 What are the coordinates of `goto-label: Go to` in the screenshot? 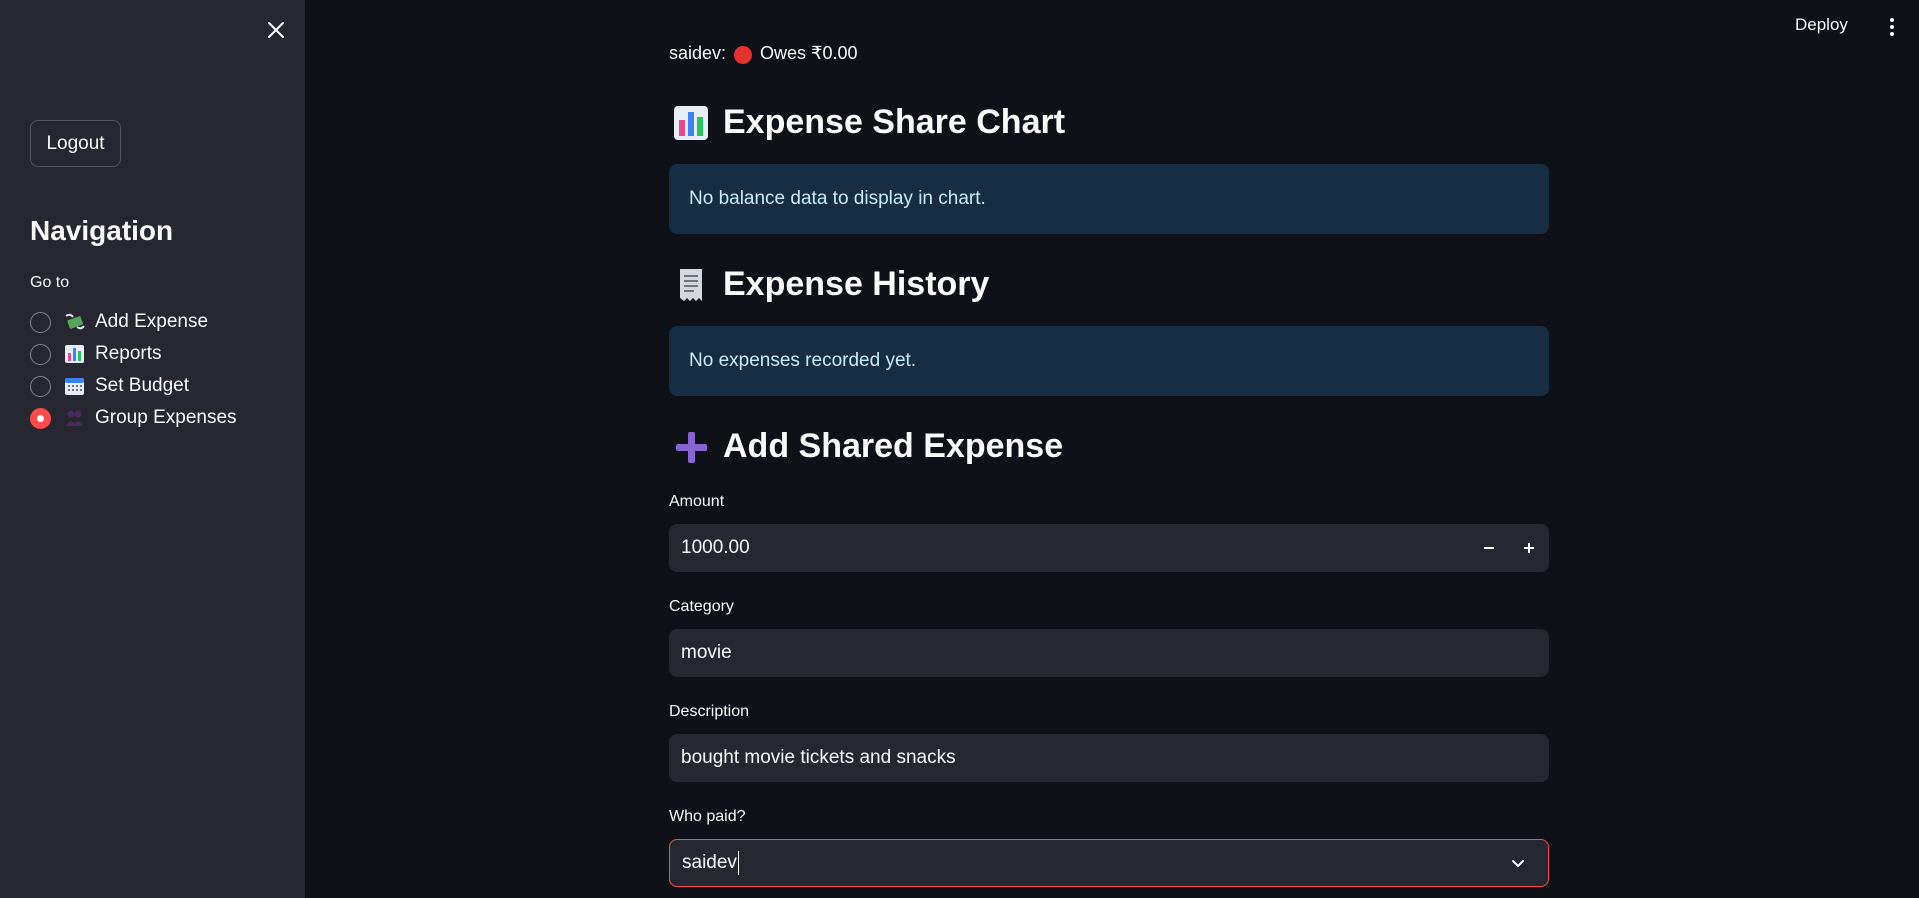 It's located at (50, 282).